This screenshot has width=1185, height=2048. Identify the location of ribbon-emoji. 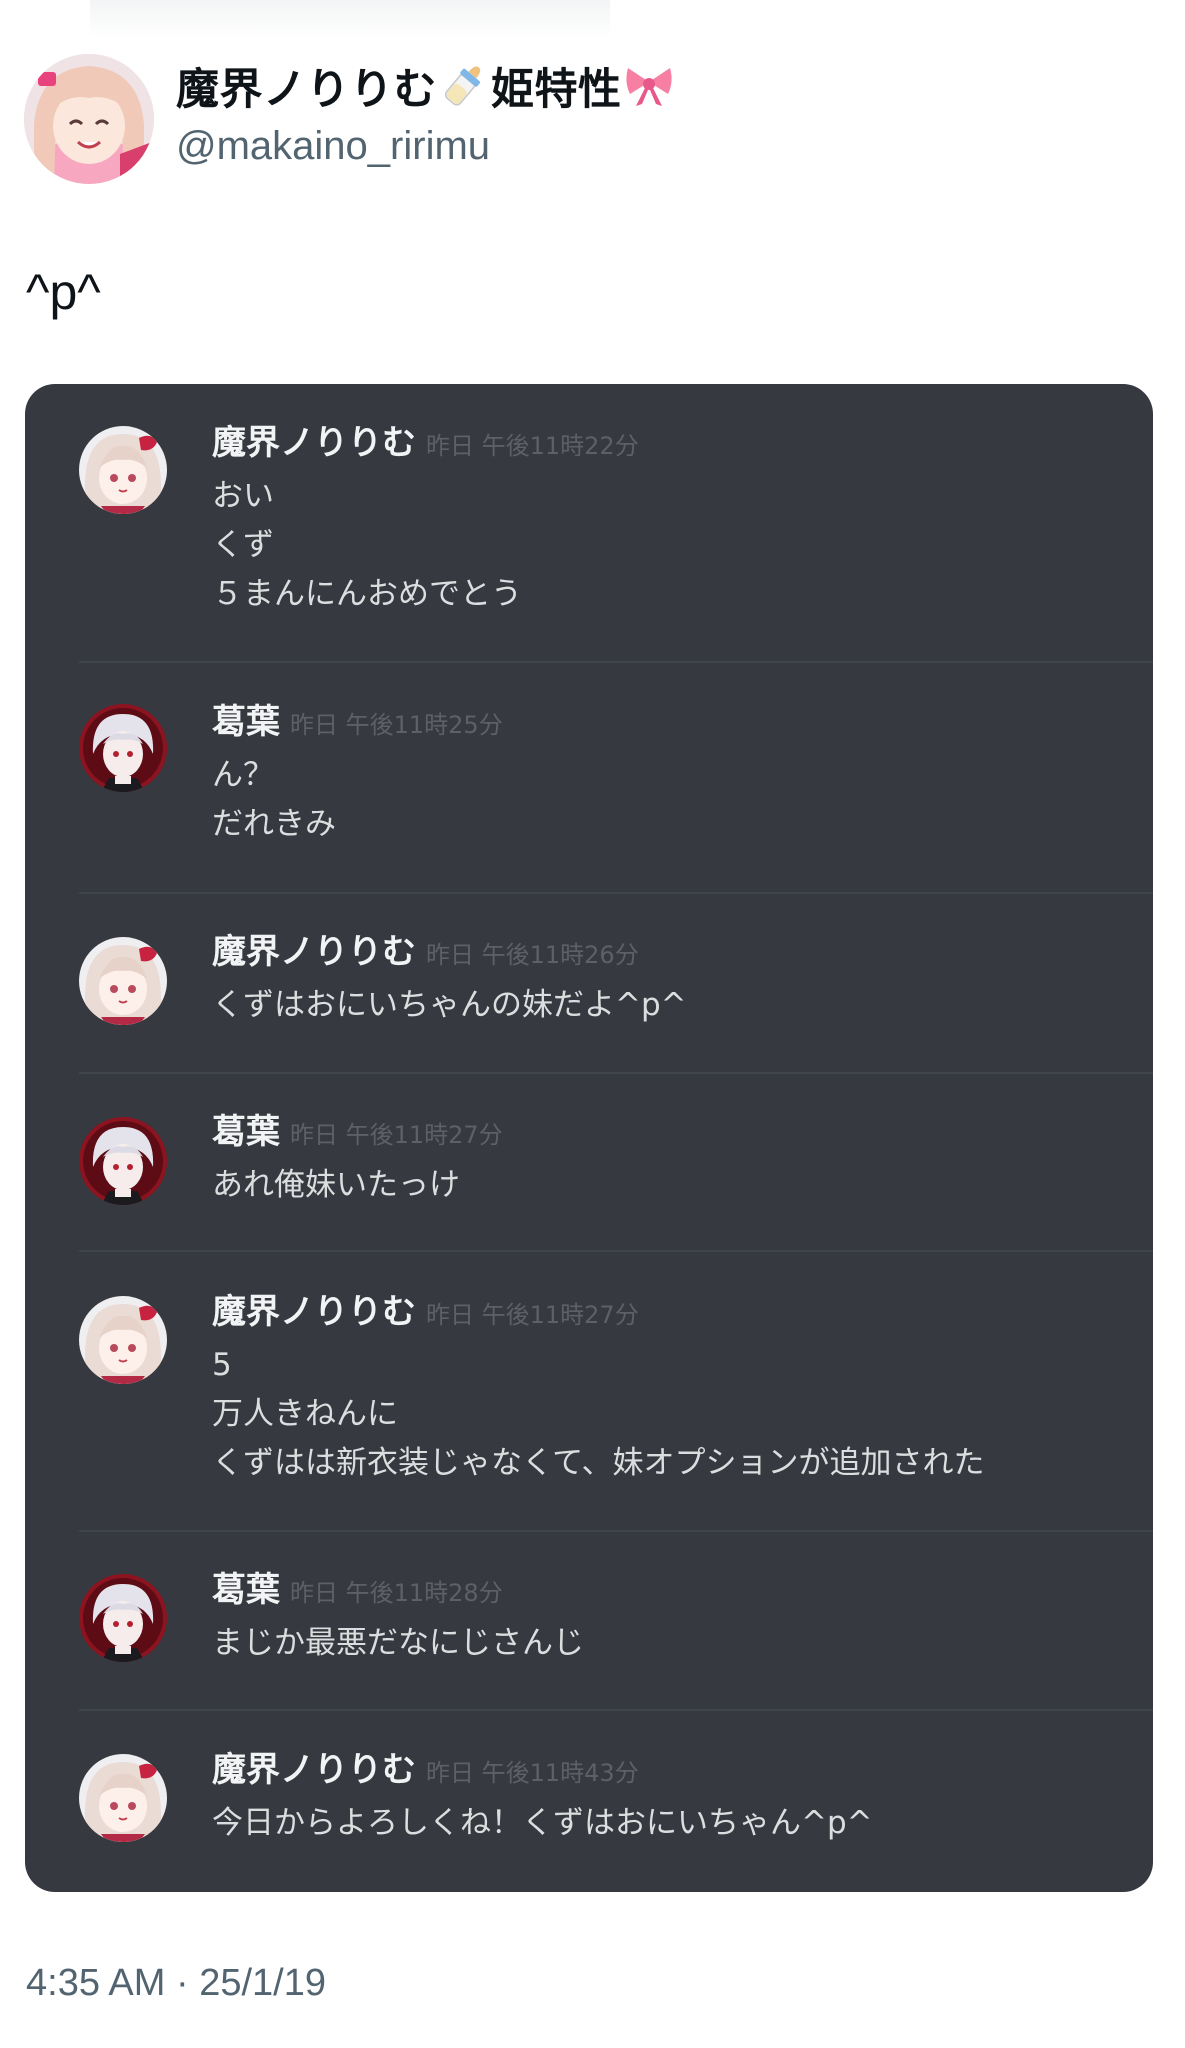
(649, 85).